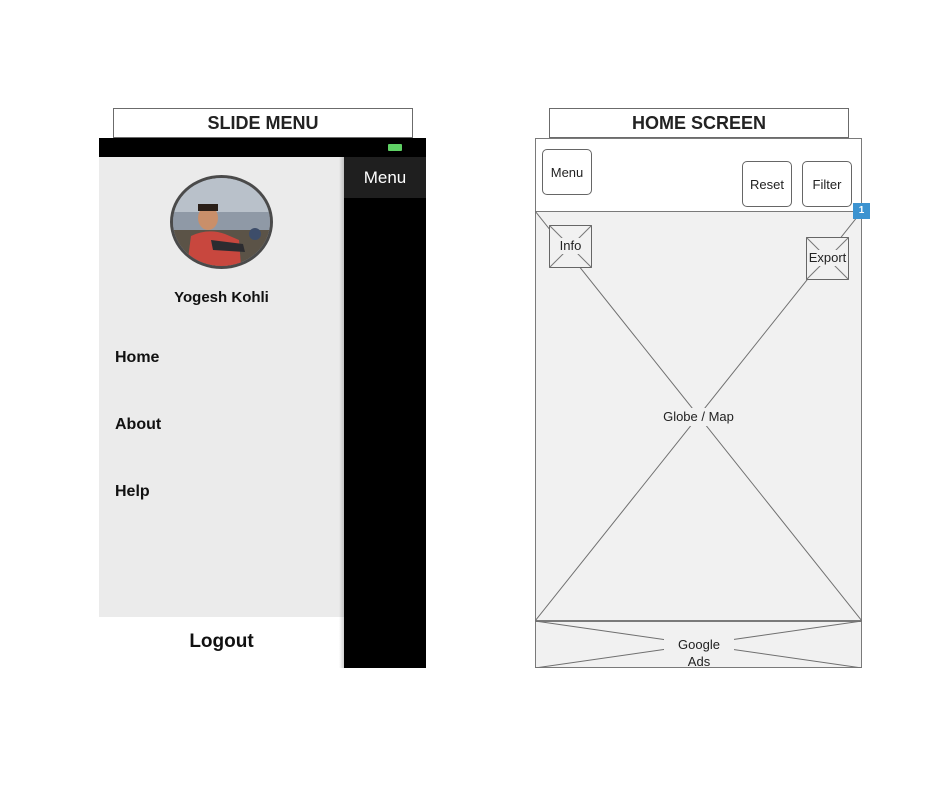 The height and width of the screenshot is (786, 952). Describe the element at coordinates (138, 425) in the screenshot. I see `nav-item-about: About` at that location.